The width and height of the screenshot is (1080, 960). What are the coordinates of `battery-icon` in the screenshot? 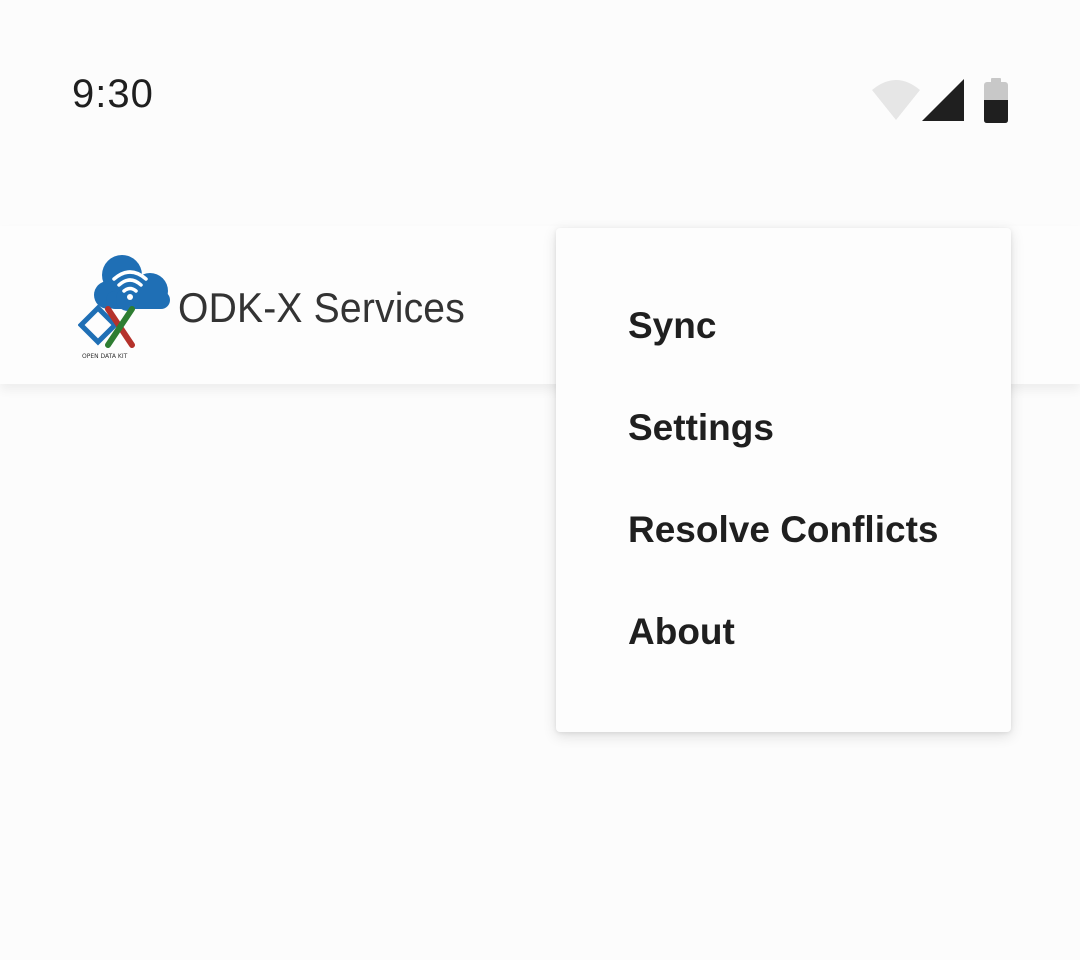 It's located at (996, 100).